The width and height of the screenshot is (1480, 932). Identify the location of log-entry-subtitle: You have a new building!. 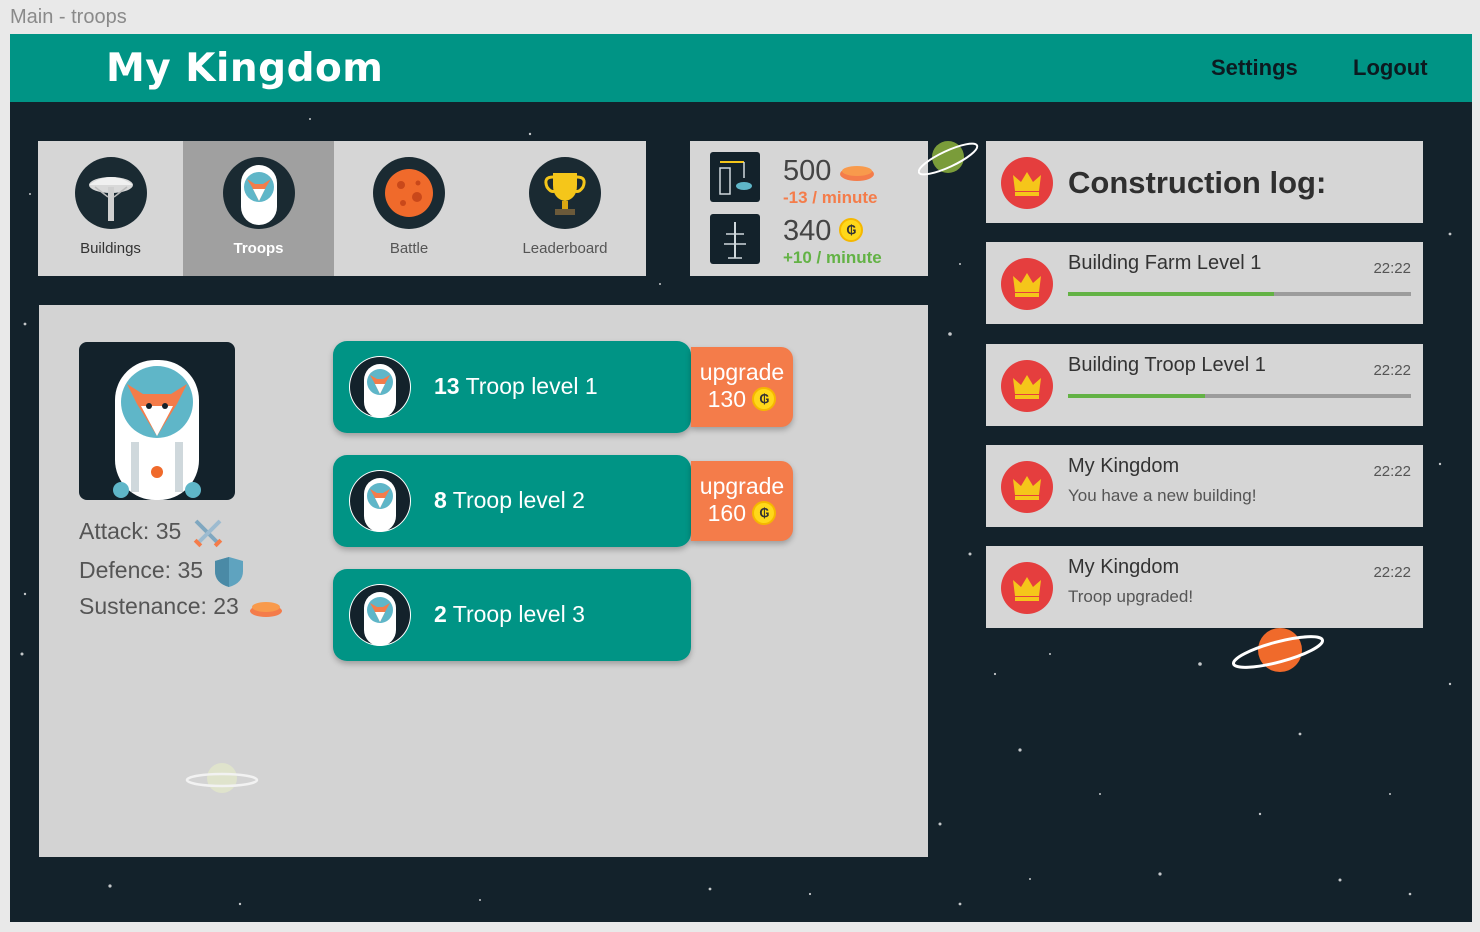
(1162, 495).